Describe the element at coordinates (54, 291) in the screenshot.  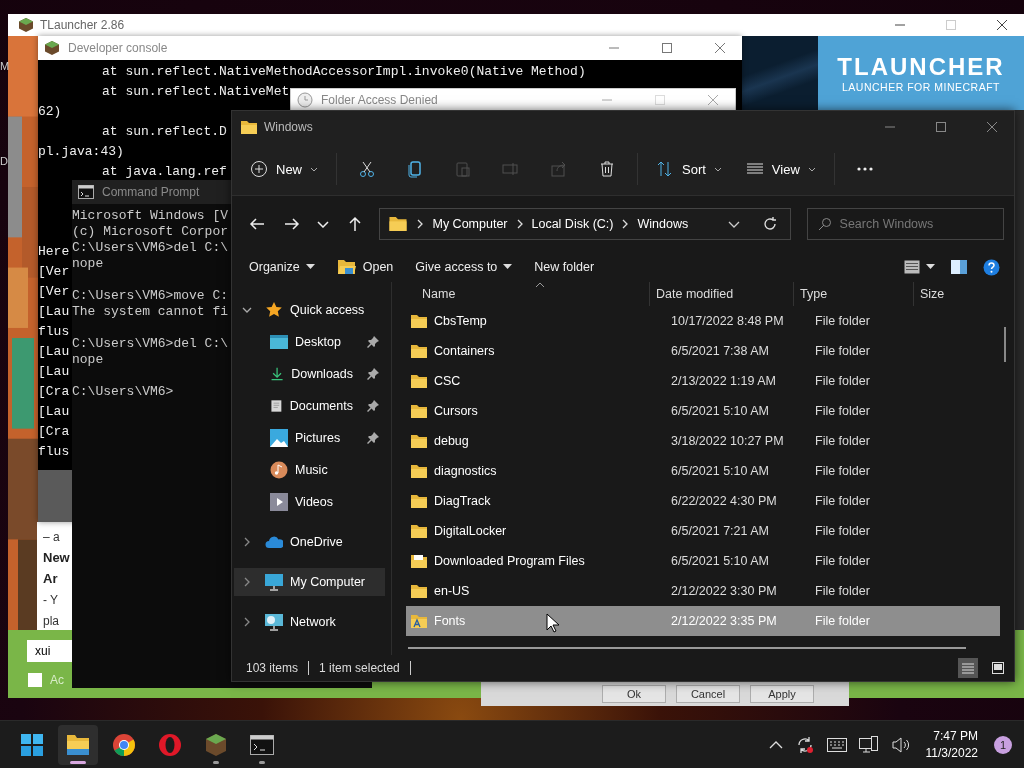
I see `console-line: [Ver` at that location.